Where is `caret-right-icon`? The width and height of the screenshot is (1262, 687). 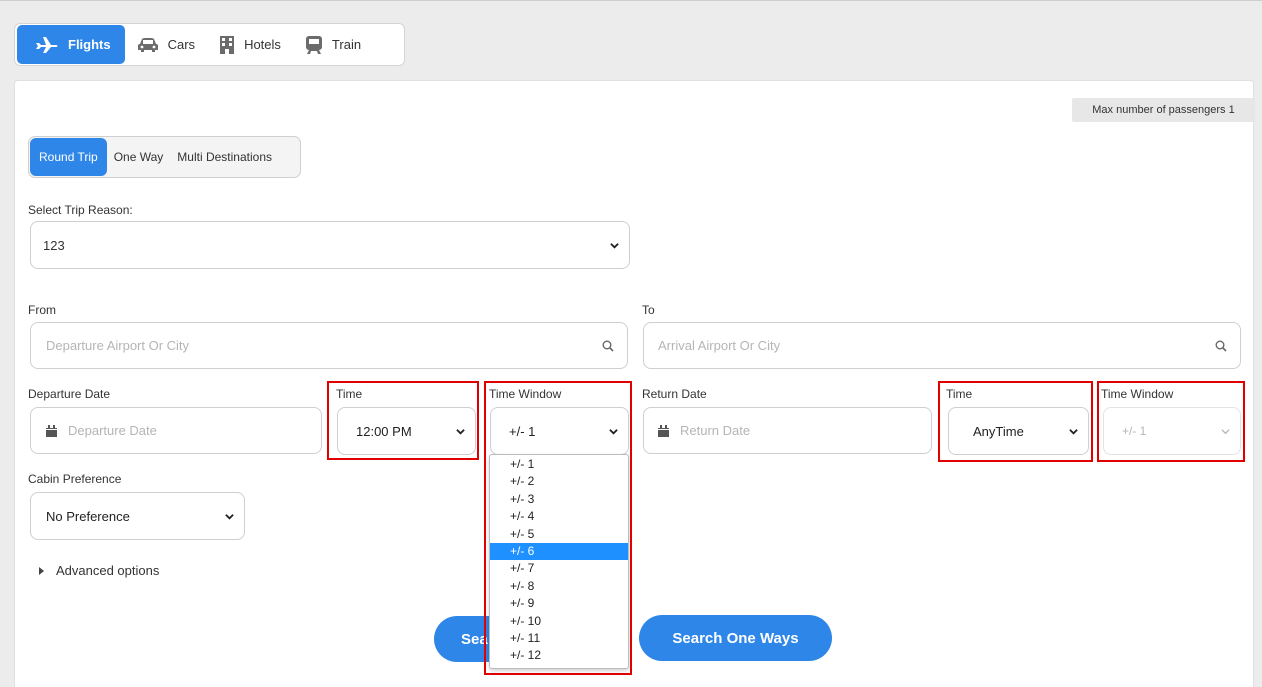
caret-right-icon is located at coordinates (41, 570).